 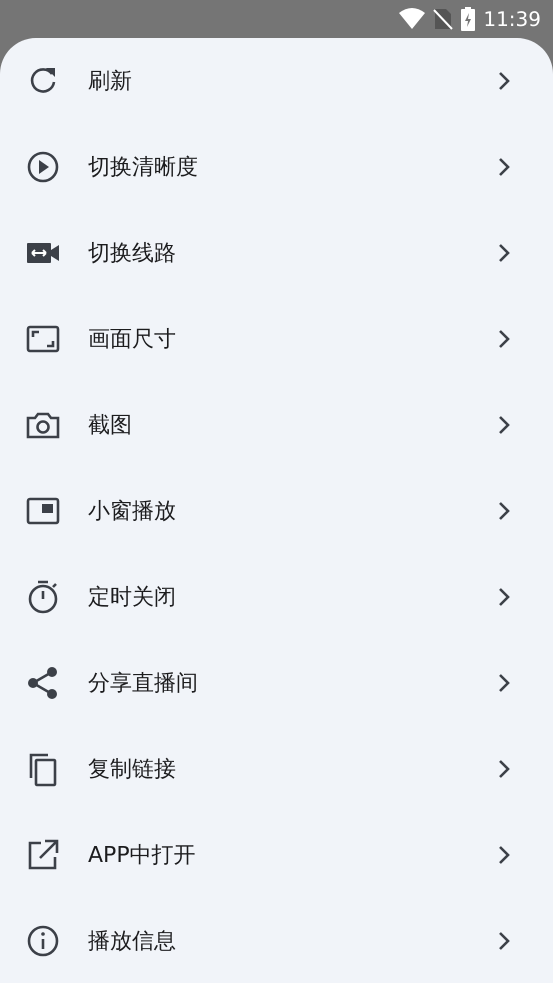 I want to click on menu-item: 切换线路, so click(x=276, y=253).